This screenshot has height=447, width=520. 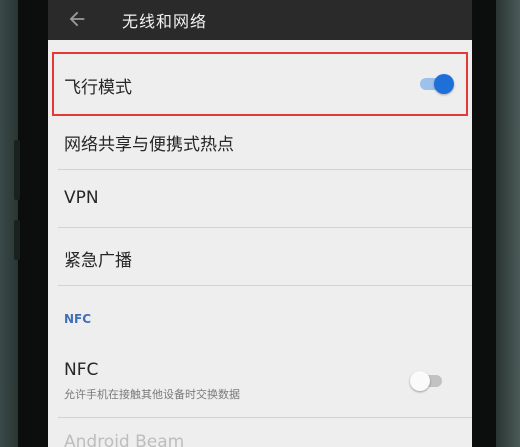 What do you see at coordinates (81, 198) in the screenshot?
I see `vpn-label: VPN` at bounding box center [81, 198].